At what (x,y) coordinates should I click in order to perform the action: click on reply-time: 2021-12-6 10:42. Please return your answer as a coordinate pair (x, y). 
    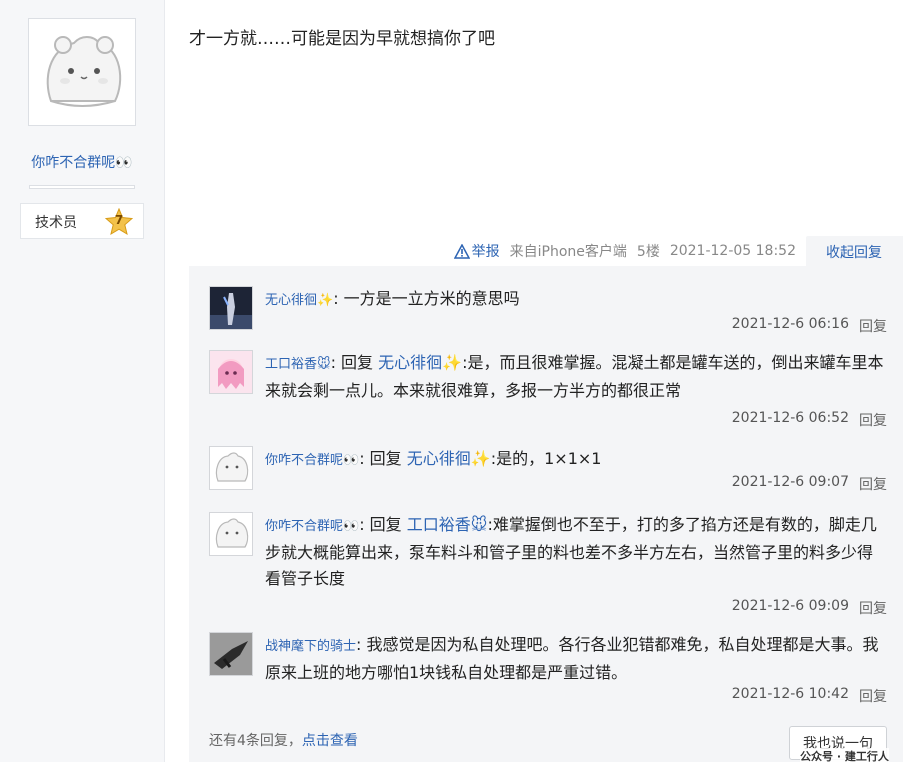
    Looking at the image, I should click on (790, 694).